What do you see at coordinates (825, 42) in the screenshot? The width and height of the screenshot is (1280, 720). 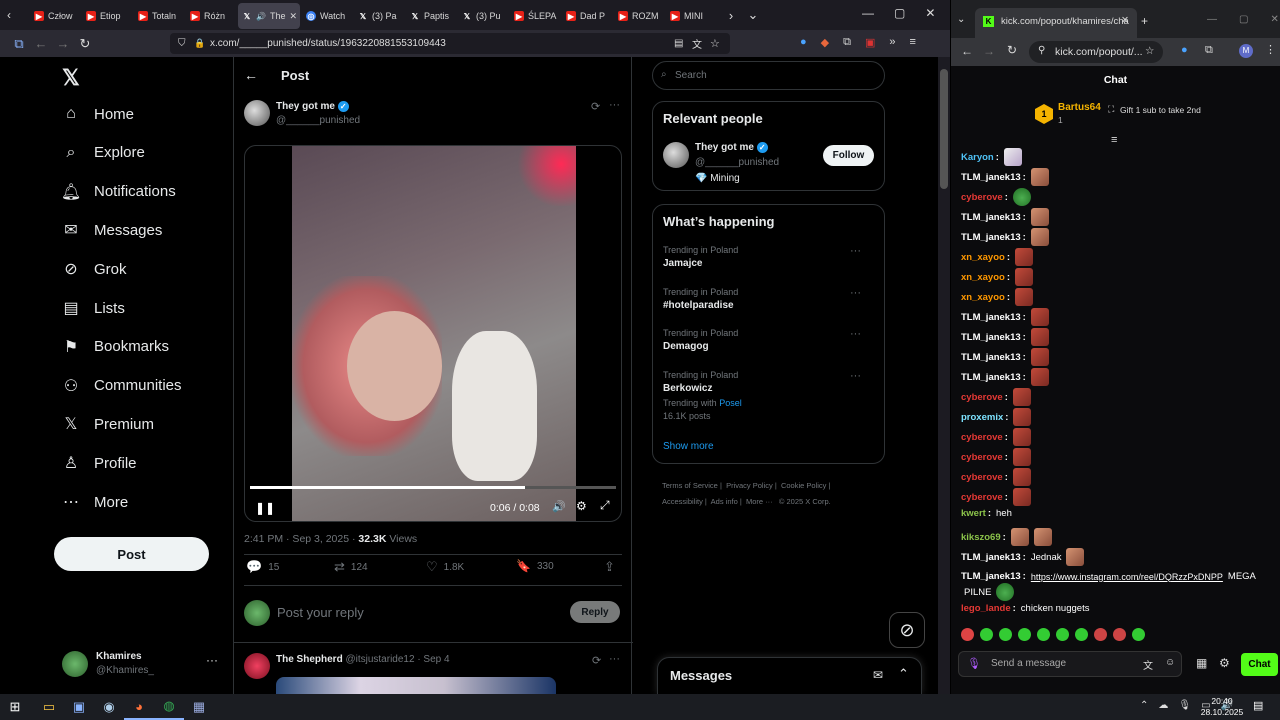 I see `extension-ublock-icon: ◆` at bounding box center [825, 42].